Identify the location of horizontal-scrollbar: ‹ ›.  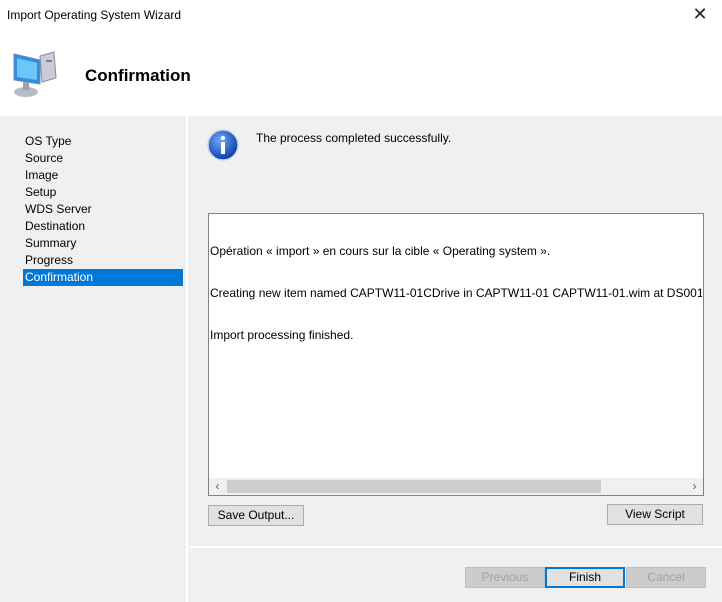
(456, 486).